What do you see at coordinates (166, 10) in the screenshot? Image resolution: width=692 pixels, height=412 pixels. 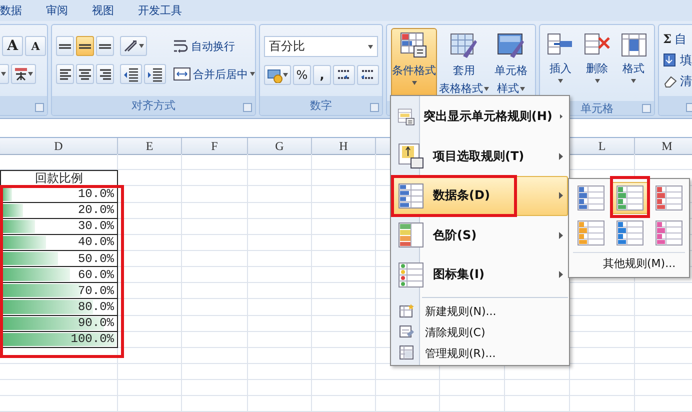 I see `ribbon-tab: 开发工具` at bounding box center [166, 10].